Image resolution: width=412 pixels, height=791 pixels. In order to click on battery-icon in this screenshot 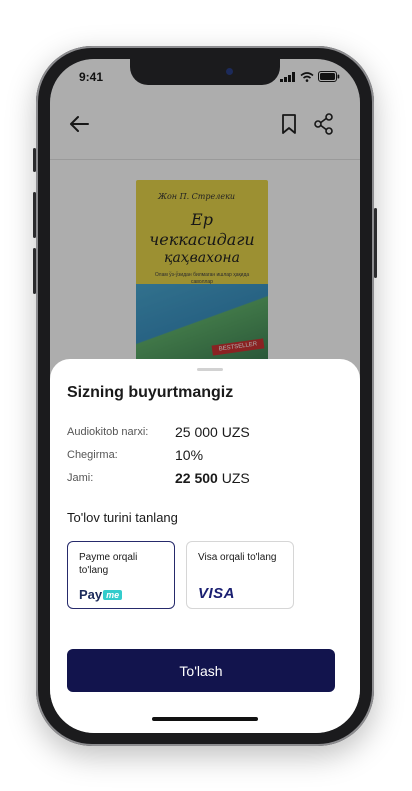, I will do `click(329, 76)`.